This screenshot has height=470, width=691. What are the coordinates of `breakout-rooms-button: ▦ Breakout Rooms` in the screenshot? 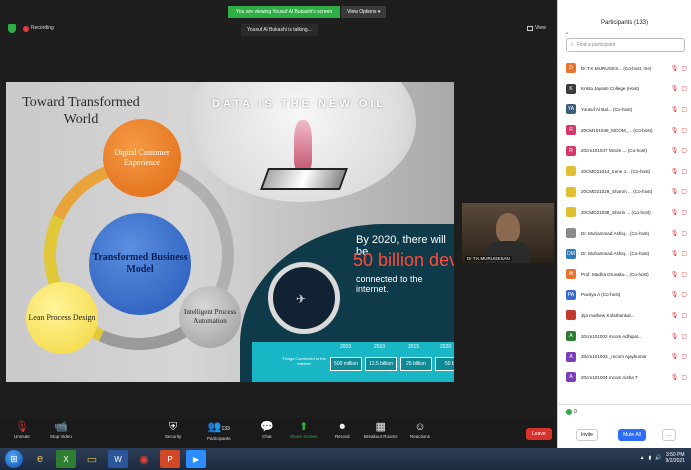 It's located at (381, 430).